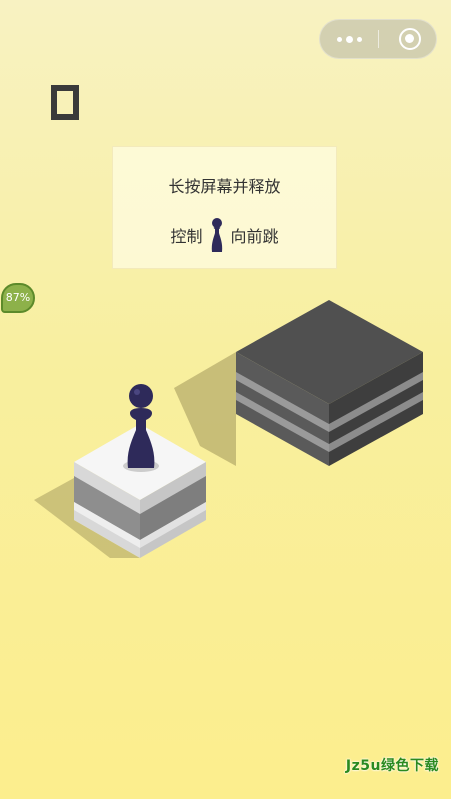 The height and width of the screenshot is (799, 451). Describe the element at coordinates (141, 428) in the screenshot. I see `player-piece` at that location.